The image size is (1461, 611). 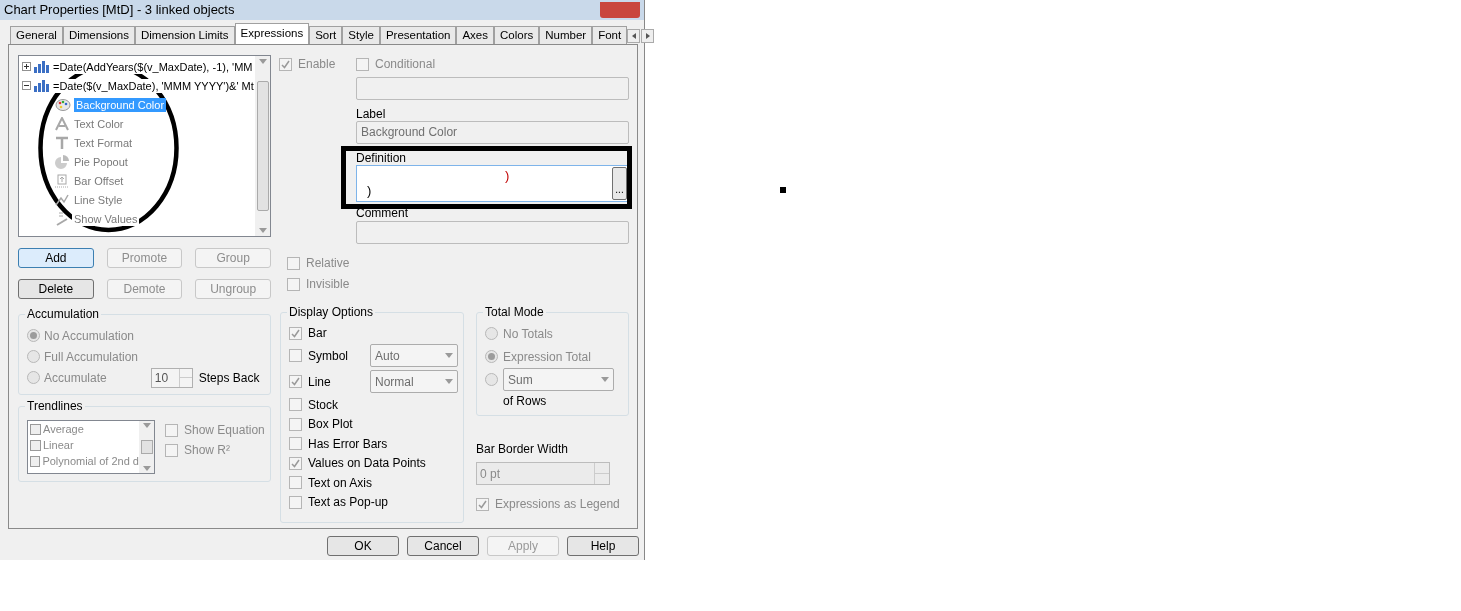 I want to click on radio-label: No Totals, so click(x=528, y=334).